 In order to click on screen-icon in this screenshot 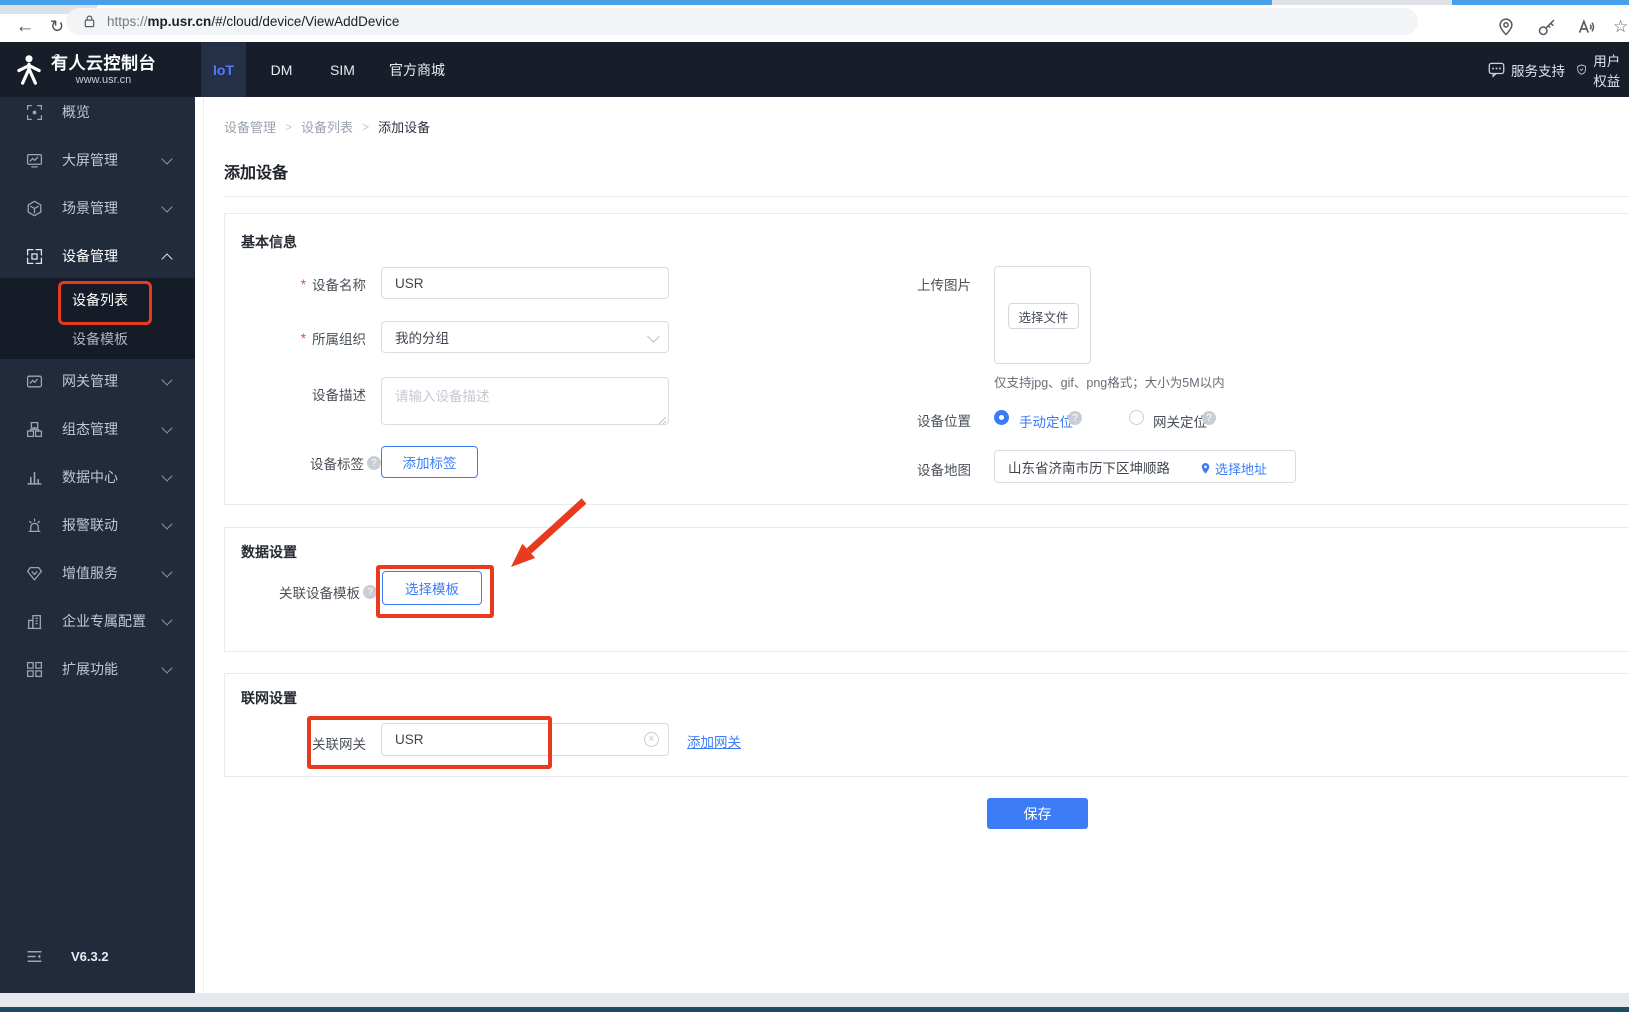, I will do `click(34, 160)`.